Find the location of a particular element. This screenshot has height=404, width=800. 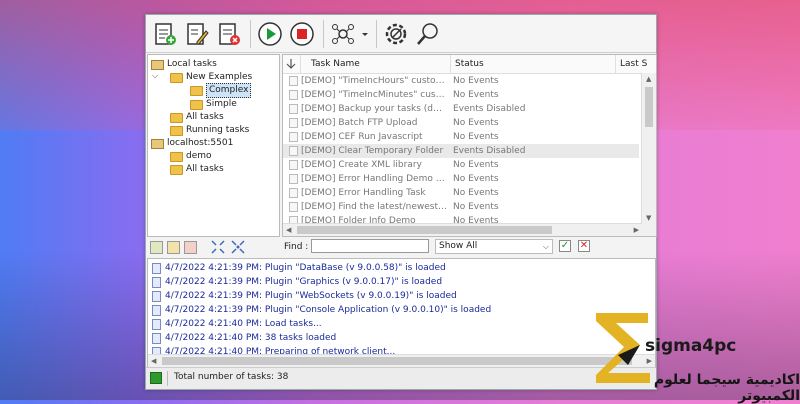

tree-item-label: Complex is located at coordinates (229, 90).